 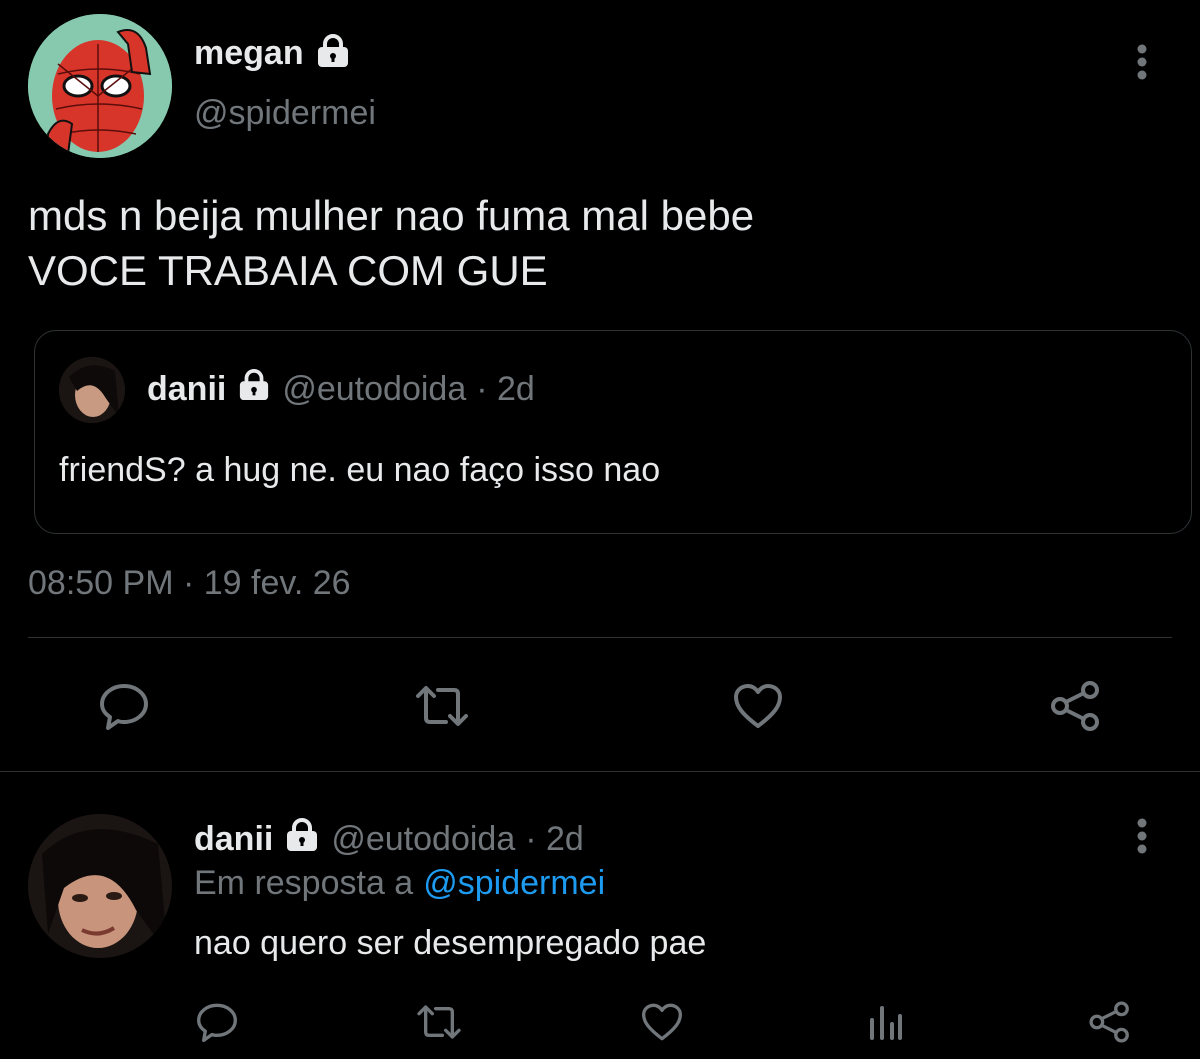 I want to click on spiderman-avatar-image, so click(x=100, y=86).